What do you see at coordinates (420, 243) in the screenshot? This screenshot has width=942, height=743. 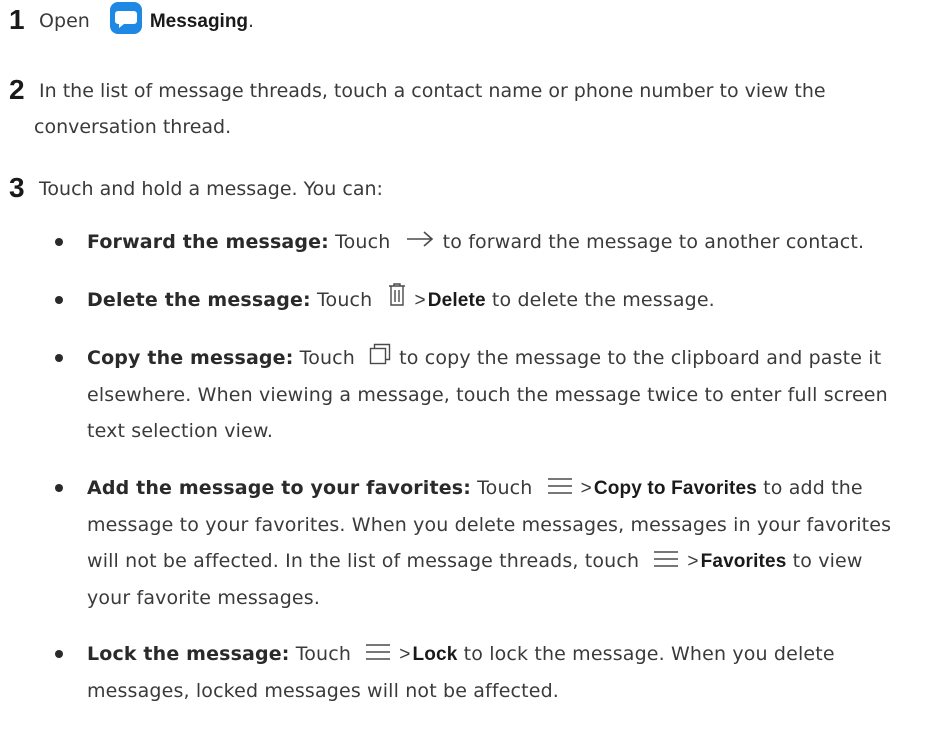 I see `arrow-right-icon` at bounding box center [420, 243].